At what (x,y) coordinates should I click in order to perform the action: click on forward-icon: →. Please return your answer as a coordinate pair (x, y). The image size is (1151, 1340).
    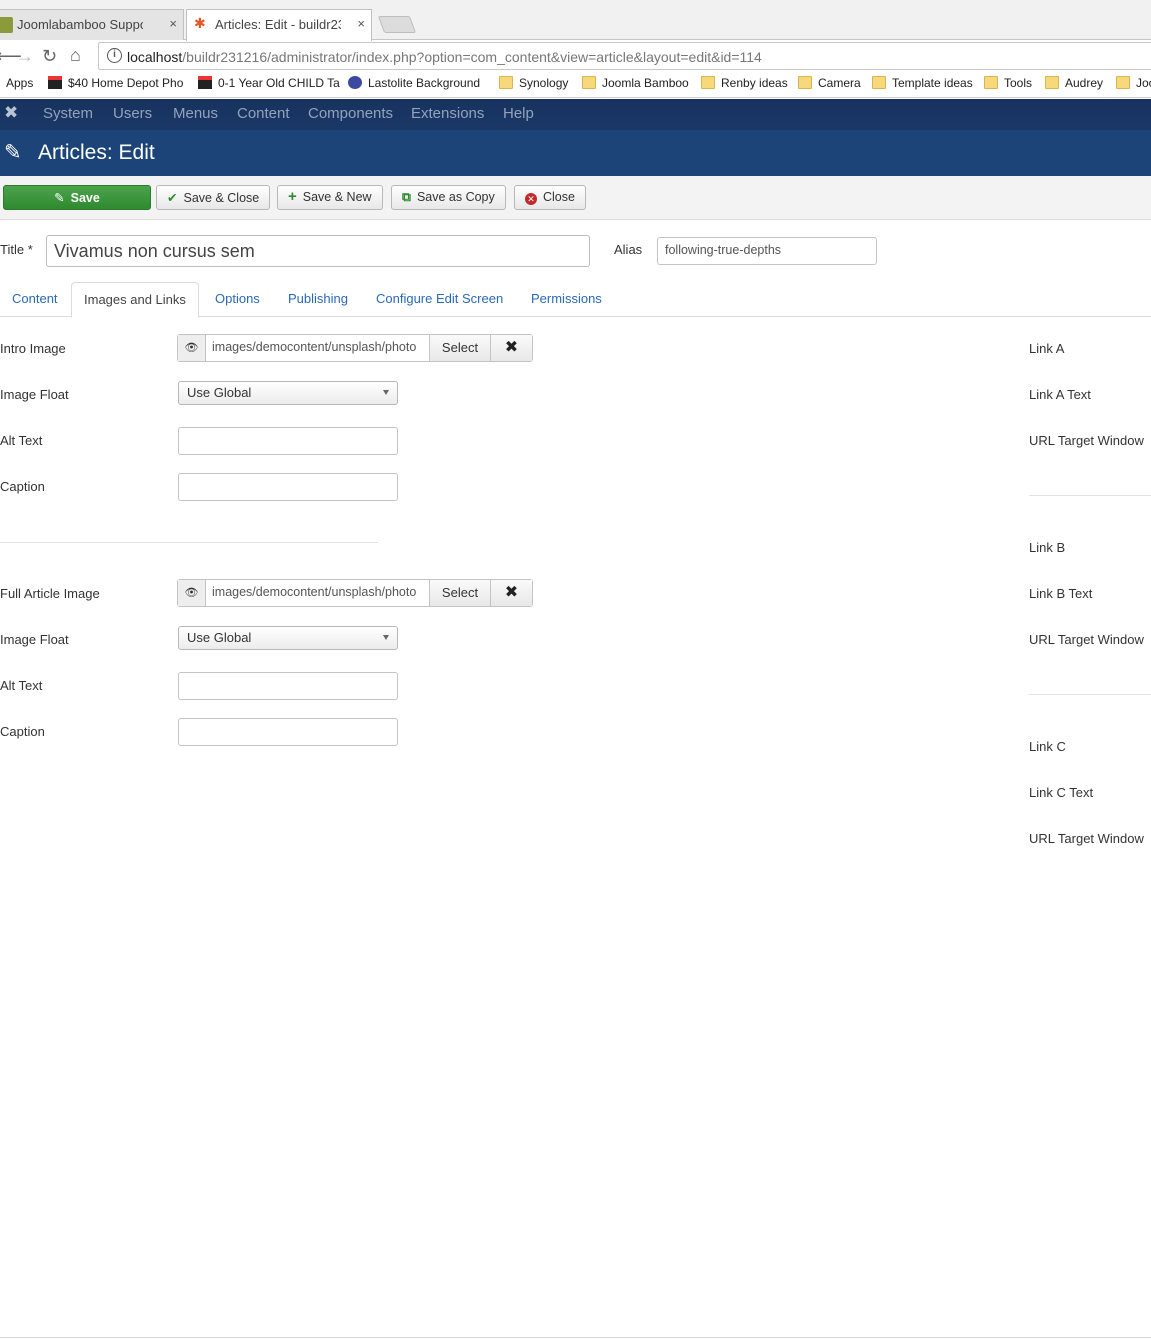
    Looking at the image, I should click on (25, 56).